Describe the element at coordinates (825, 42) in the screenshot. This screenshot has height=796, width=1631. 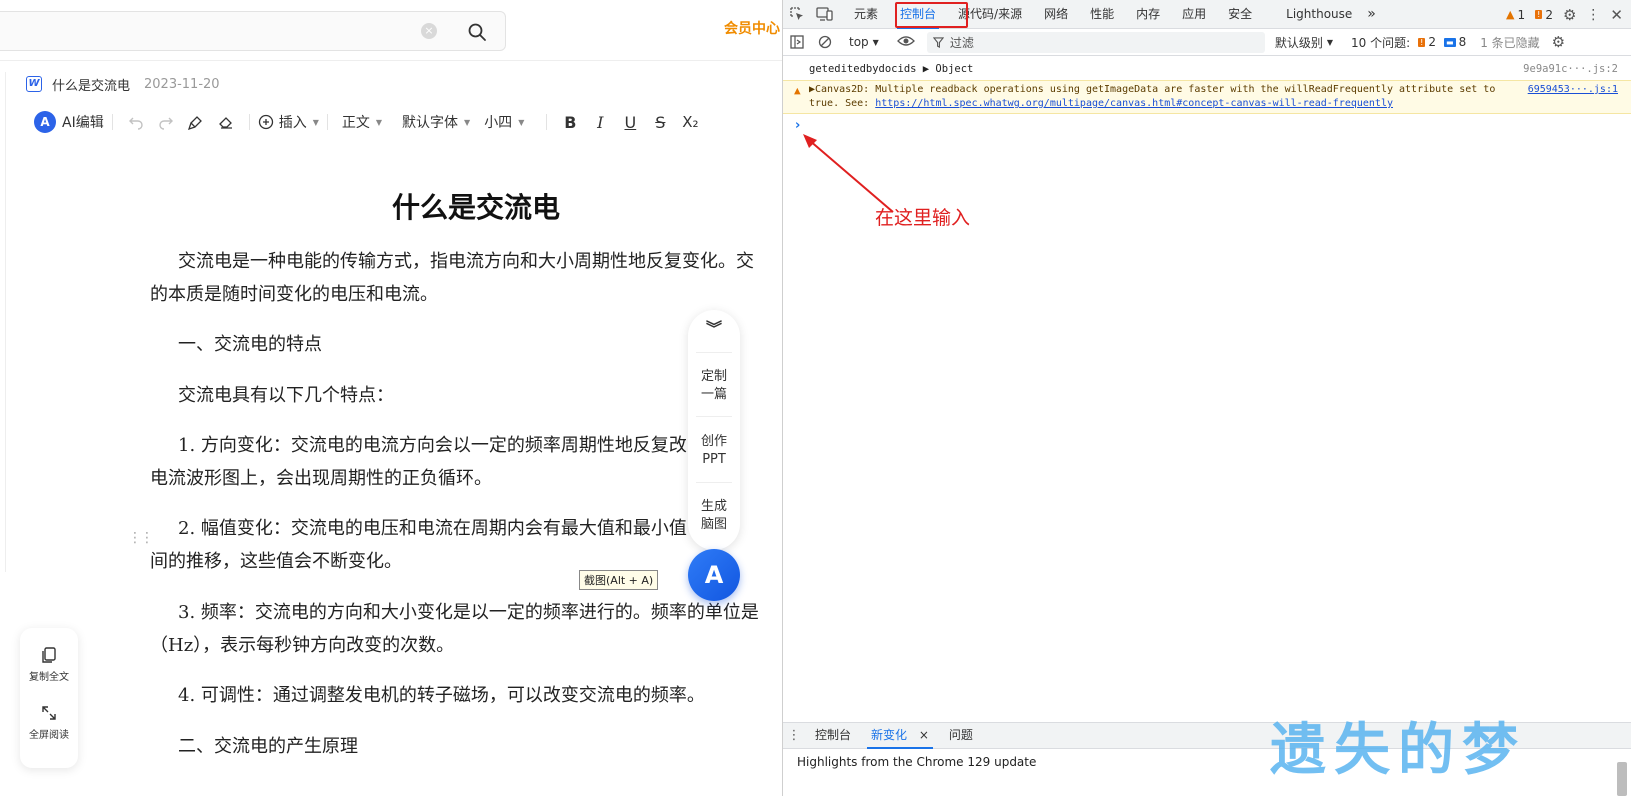
I see `clear-console-icon` at that location.